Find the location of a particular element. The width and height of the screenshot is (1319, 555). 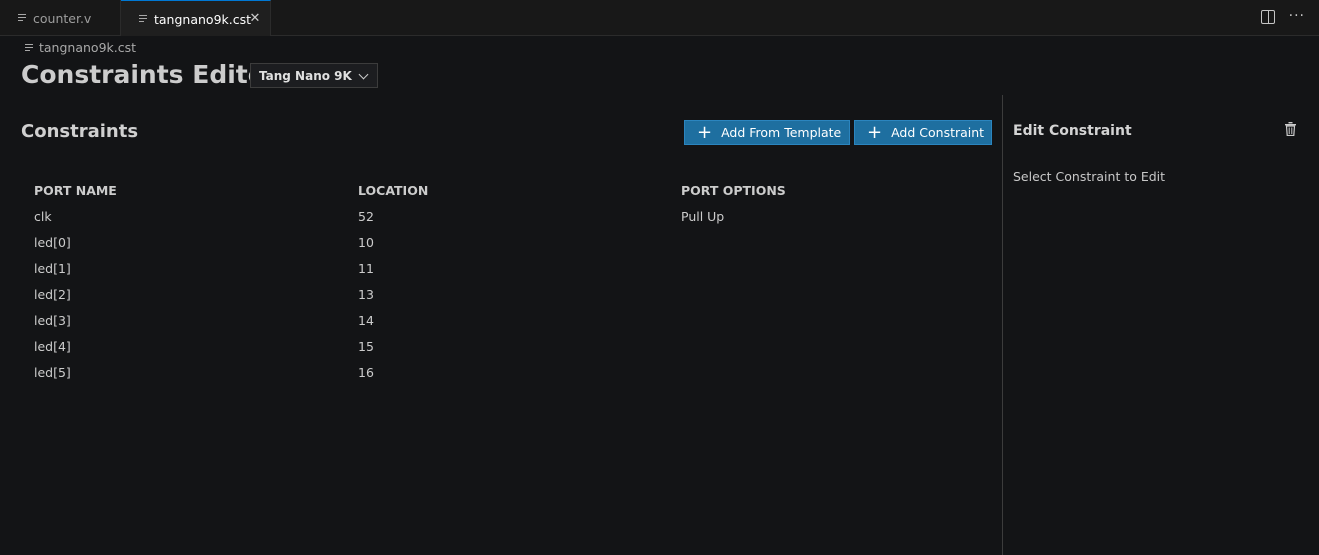

page-title: Constraints Editor is located at coordinates (149, 74).